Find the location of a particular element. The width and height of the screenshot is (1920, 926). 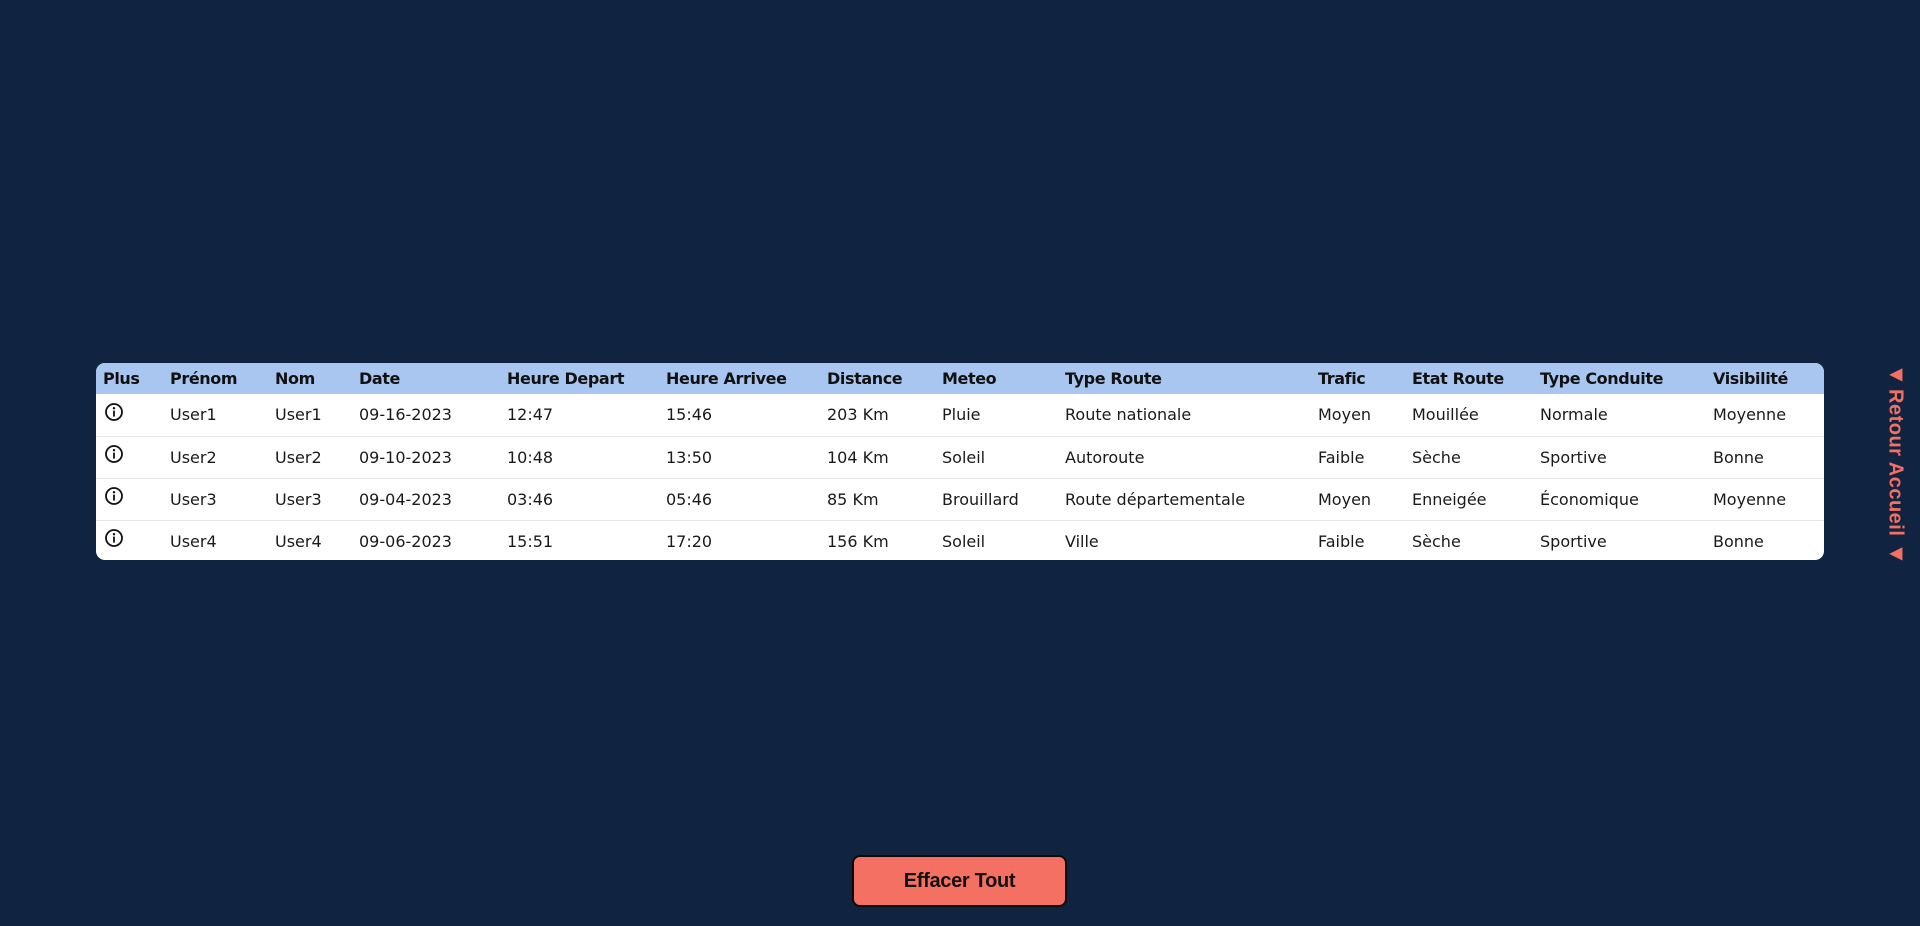

cell-heure-arrivee: 17:20 is located at coordinates (689, 541).